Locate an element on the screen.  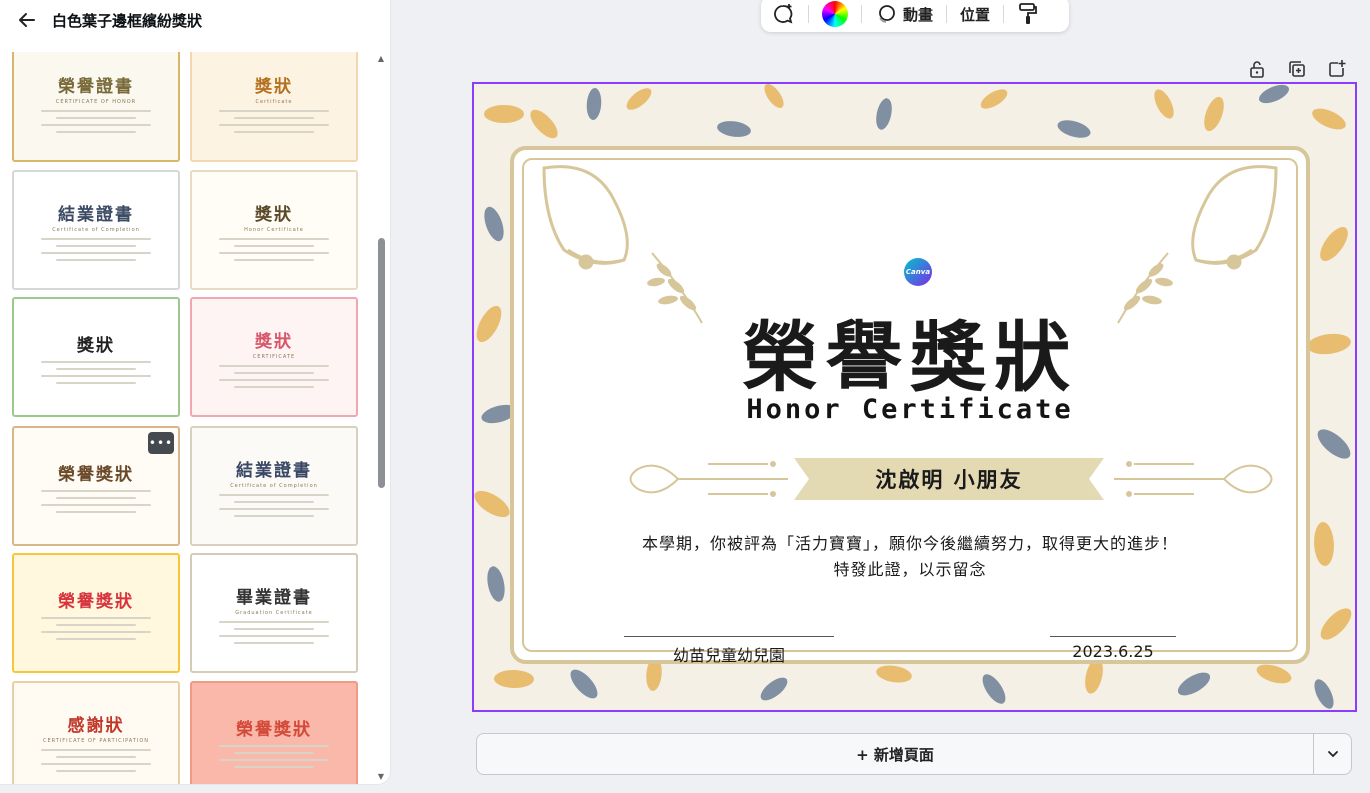
arrow-left-icon is located at coordinates (27, 20).